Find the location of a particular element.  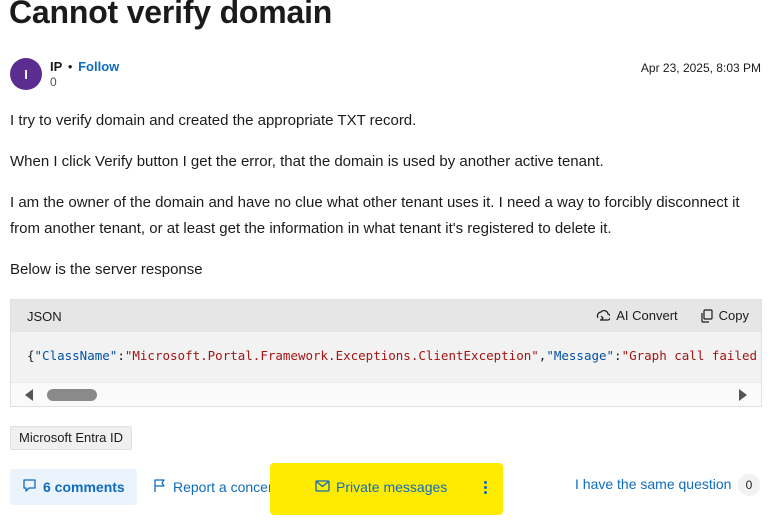

private-messages-button: Private messages is located at coordinates (381, 487).